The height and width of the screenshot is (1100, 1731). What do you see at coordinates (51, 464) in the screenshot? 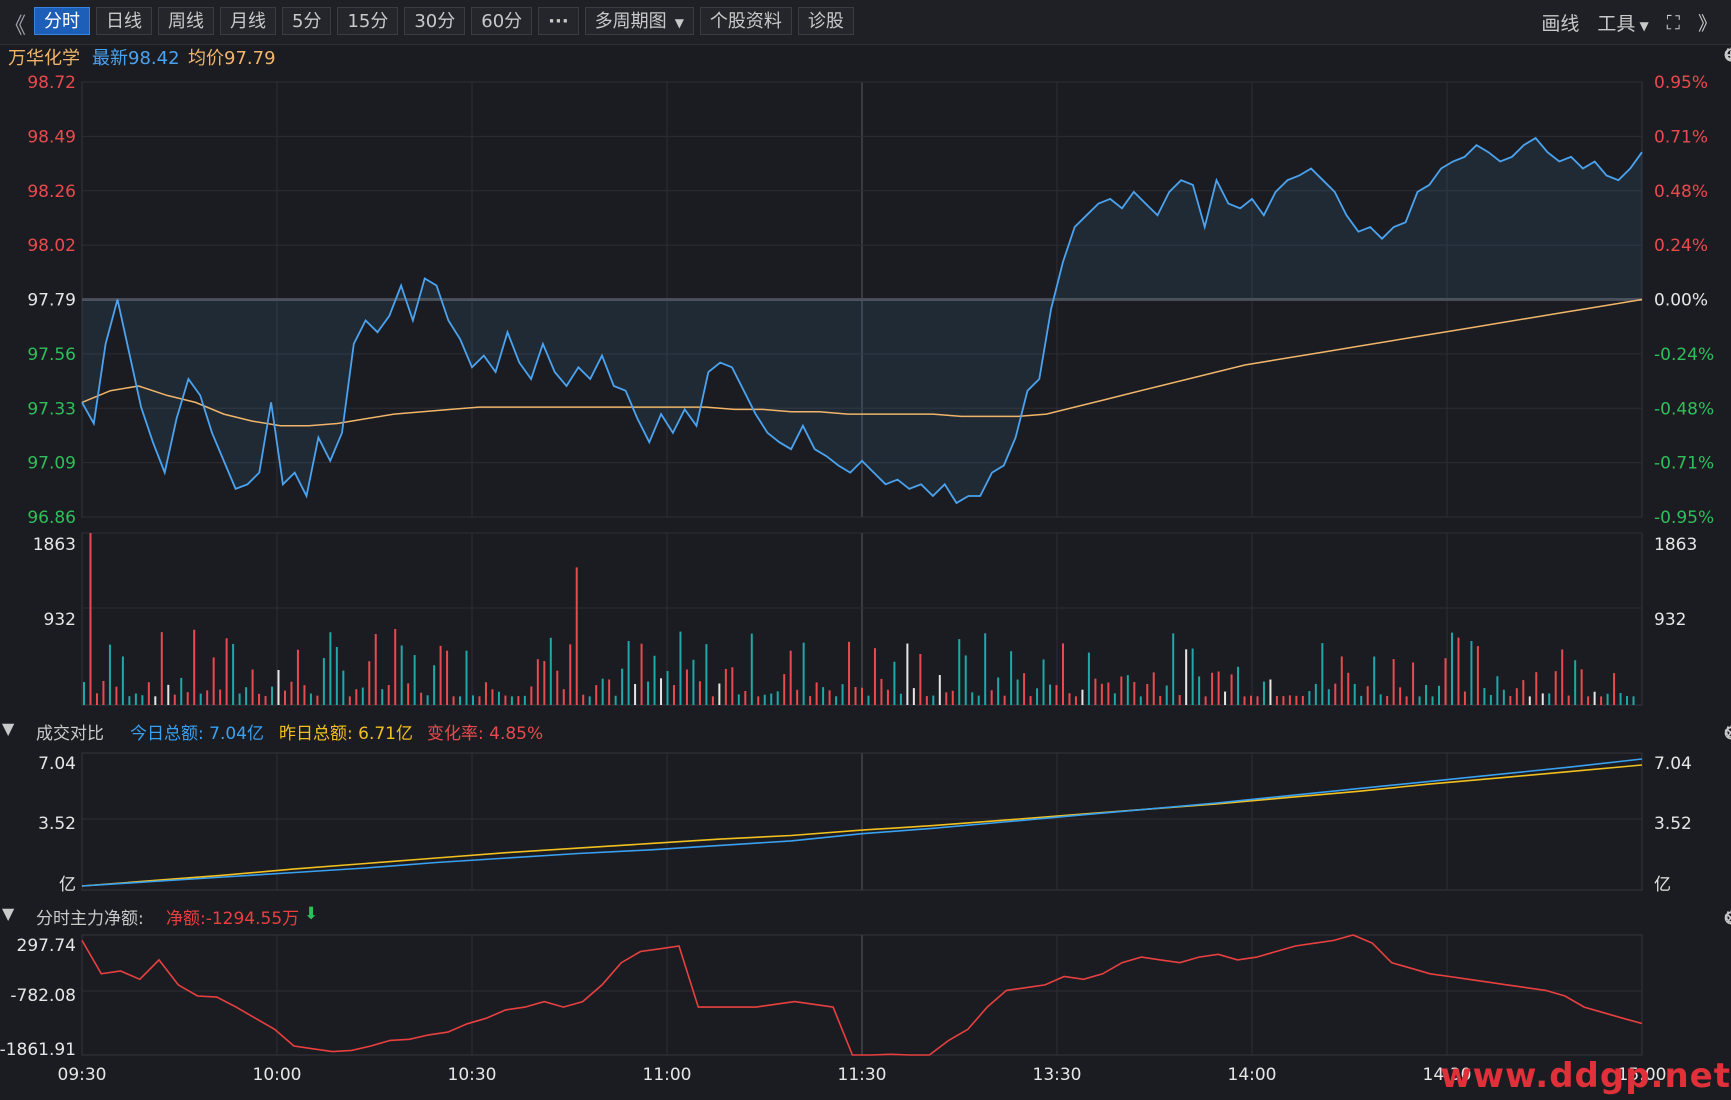
I see `price-tick-label: 97.09` at bounding box center [51, 464].